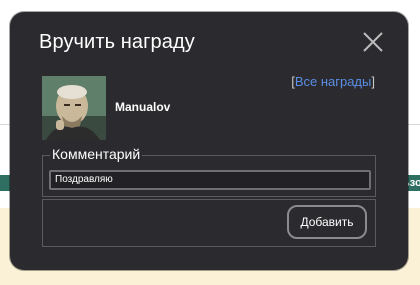 Image resolution: width=420 pixels, height=285 pixels. I want to click on bracket-close: ], so click(373, 81).